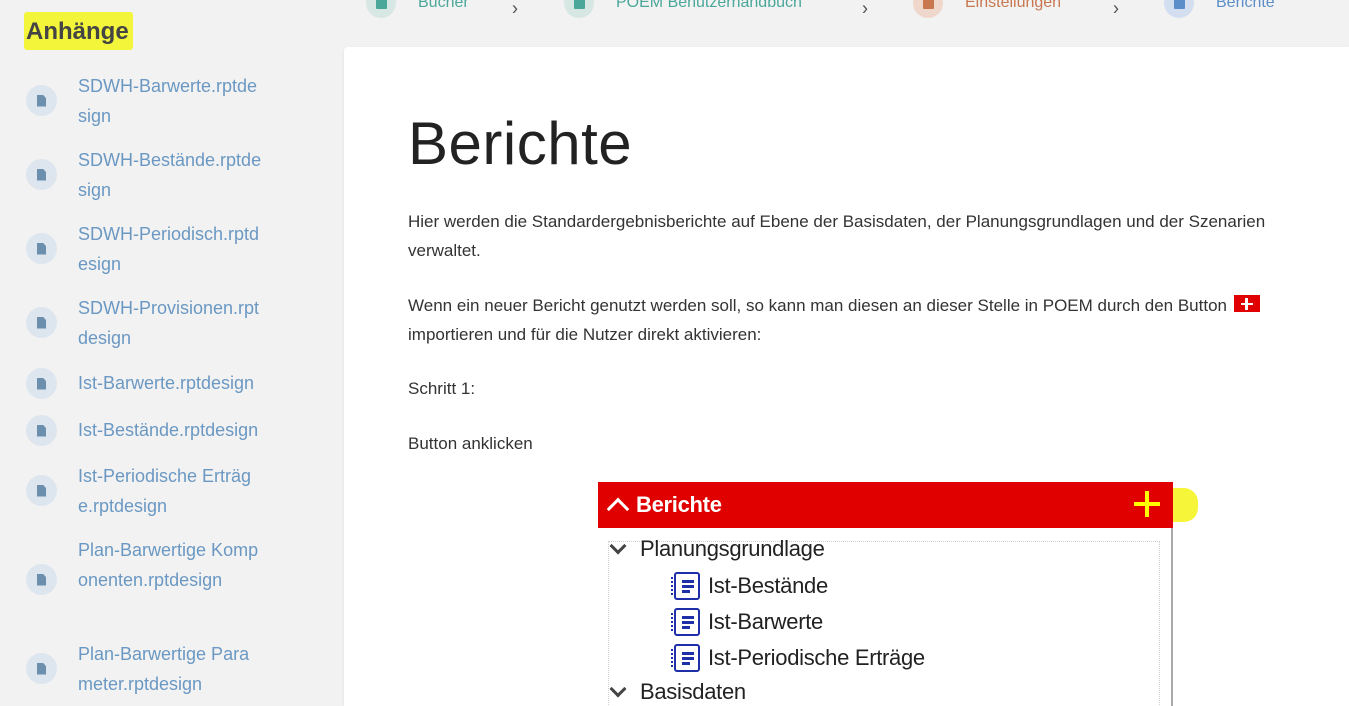 The width and height of the screenshot is (1349, 706). Describe the element at coordinates (1013, 5) in the screenshot. I see `breadcrumb-label: Einstellungen` at that location.